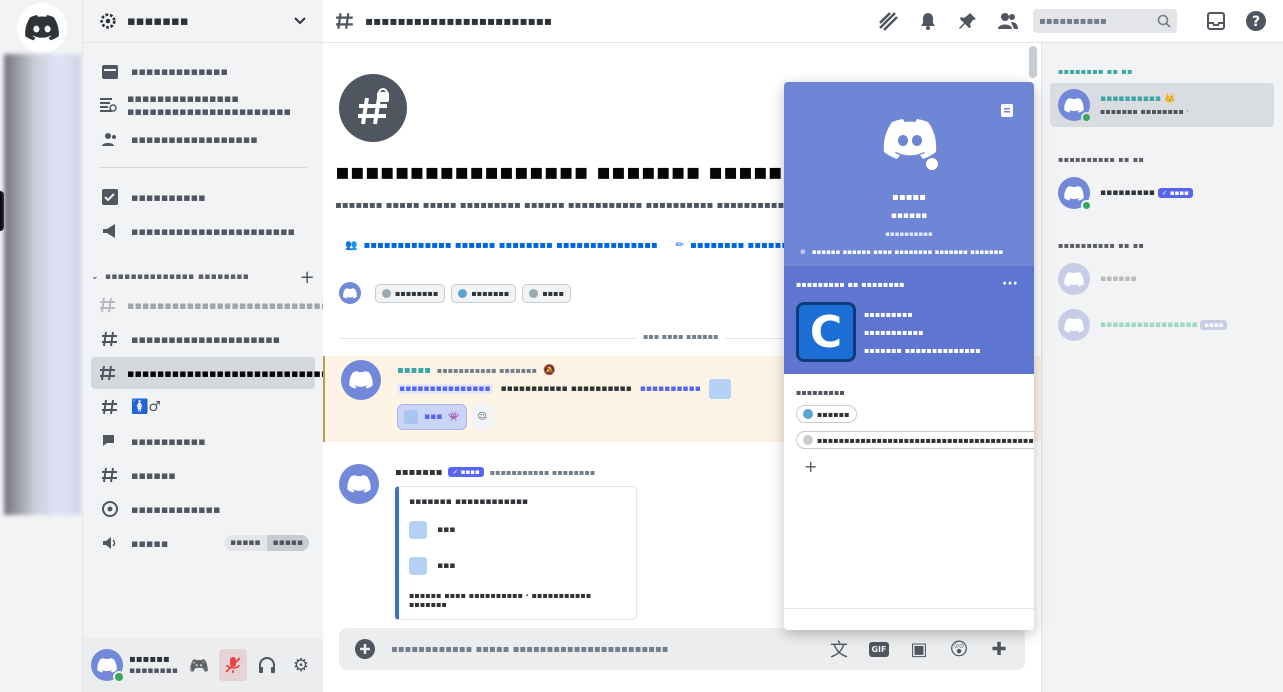 The image size is (1283, 692). What do you see at coordinates (307, 277) in the screenshot?
I see `add-channel-button: +` at bounding box center [307, 277].